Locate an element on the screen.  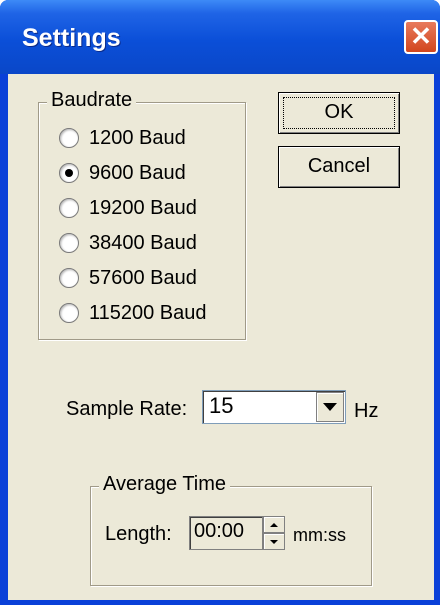
spin-down-button is located at coordinates (274, 541).